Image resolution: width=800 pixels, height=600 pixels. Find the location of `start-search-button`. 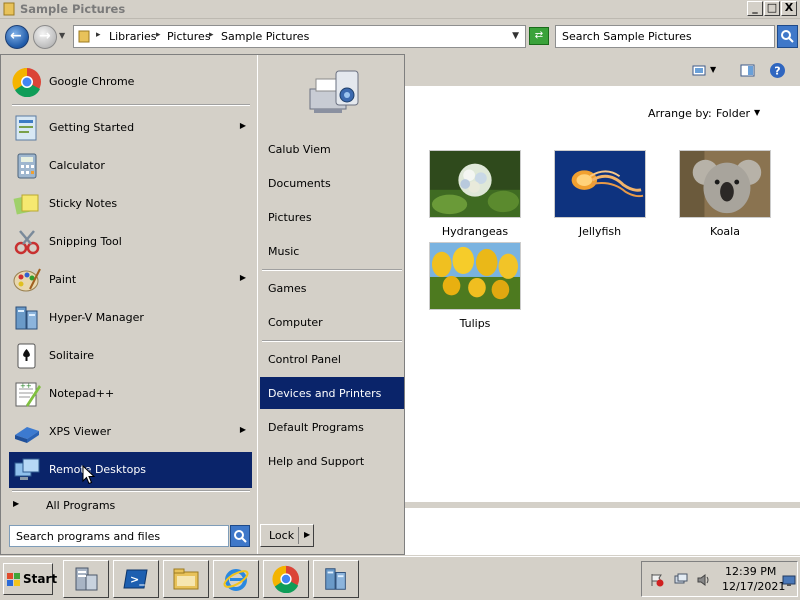

start-search-button is located at coordinates (240, 536).